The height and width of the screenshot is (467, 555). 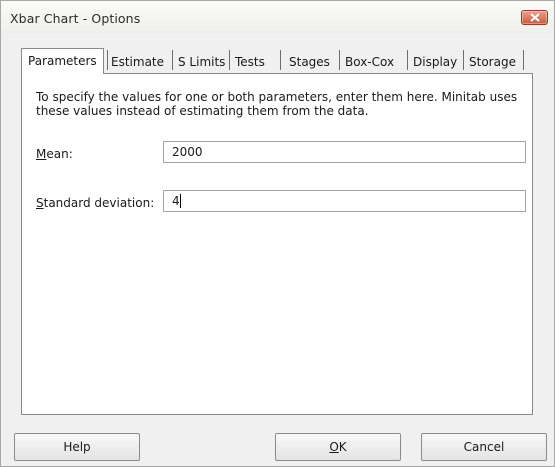 I want to click on cancel-button: Cancel, so click(x=484, y=447).